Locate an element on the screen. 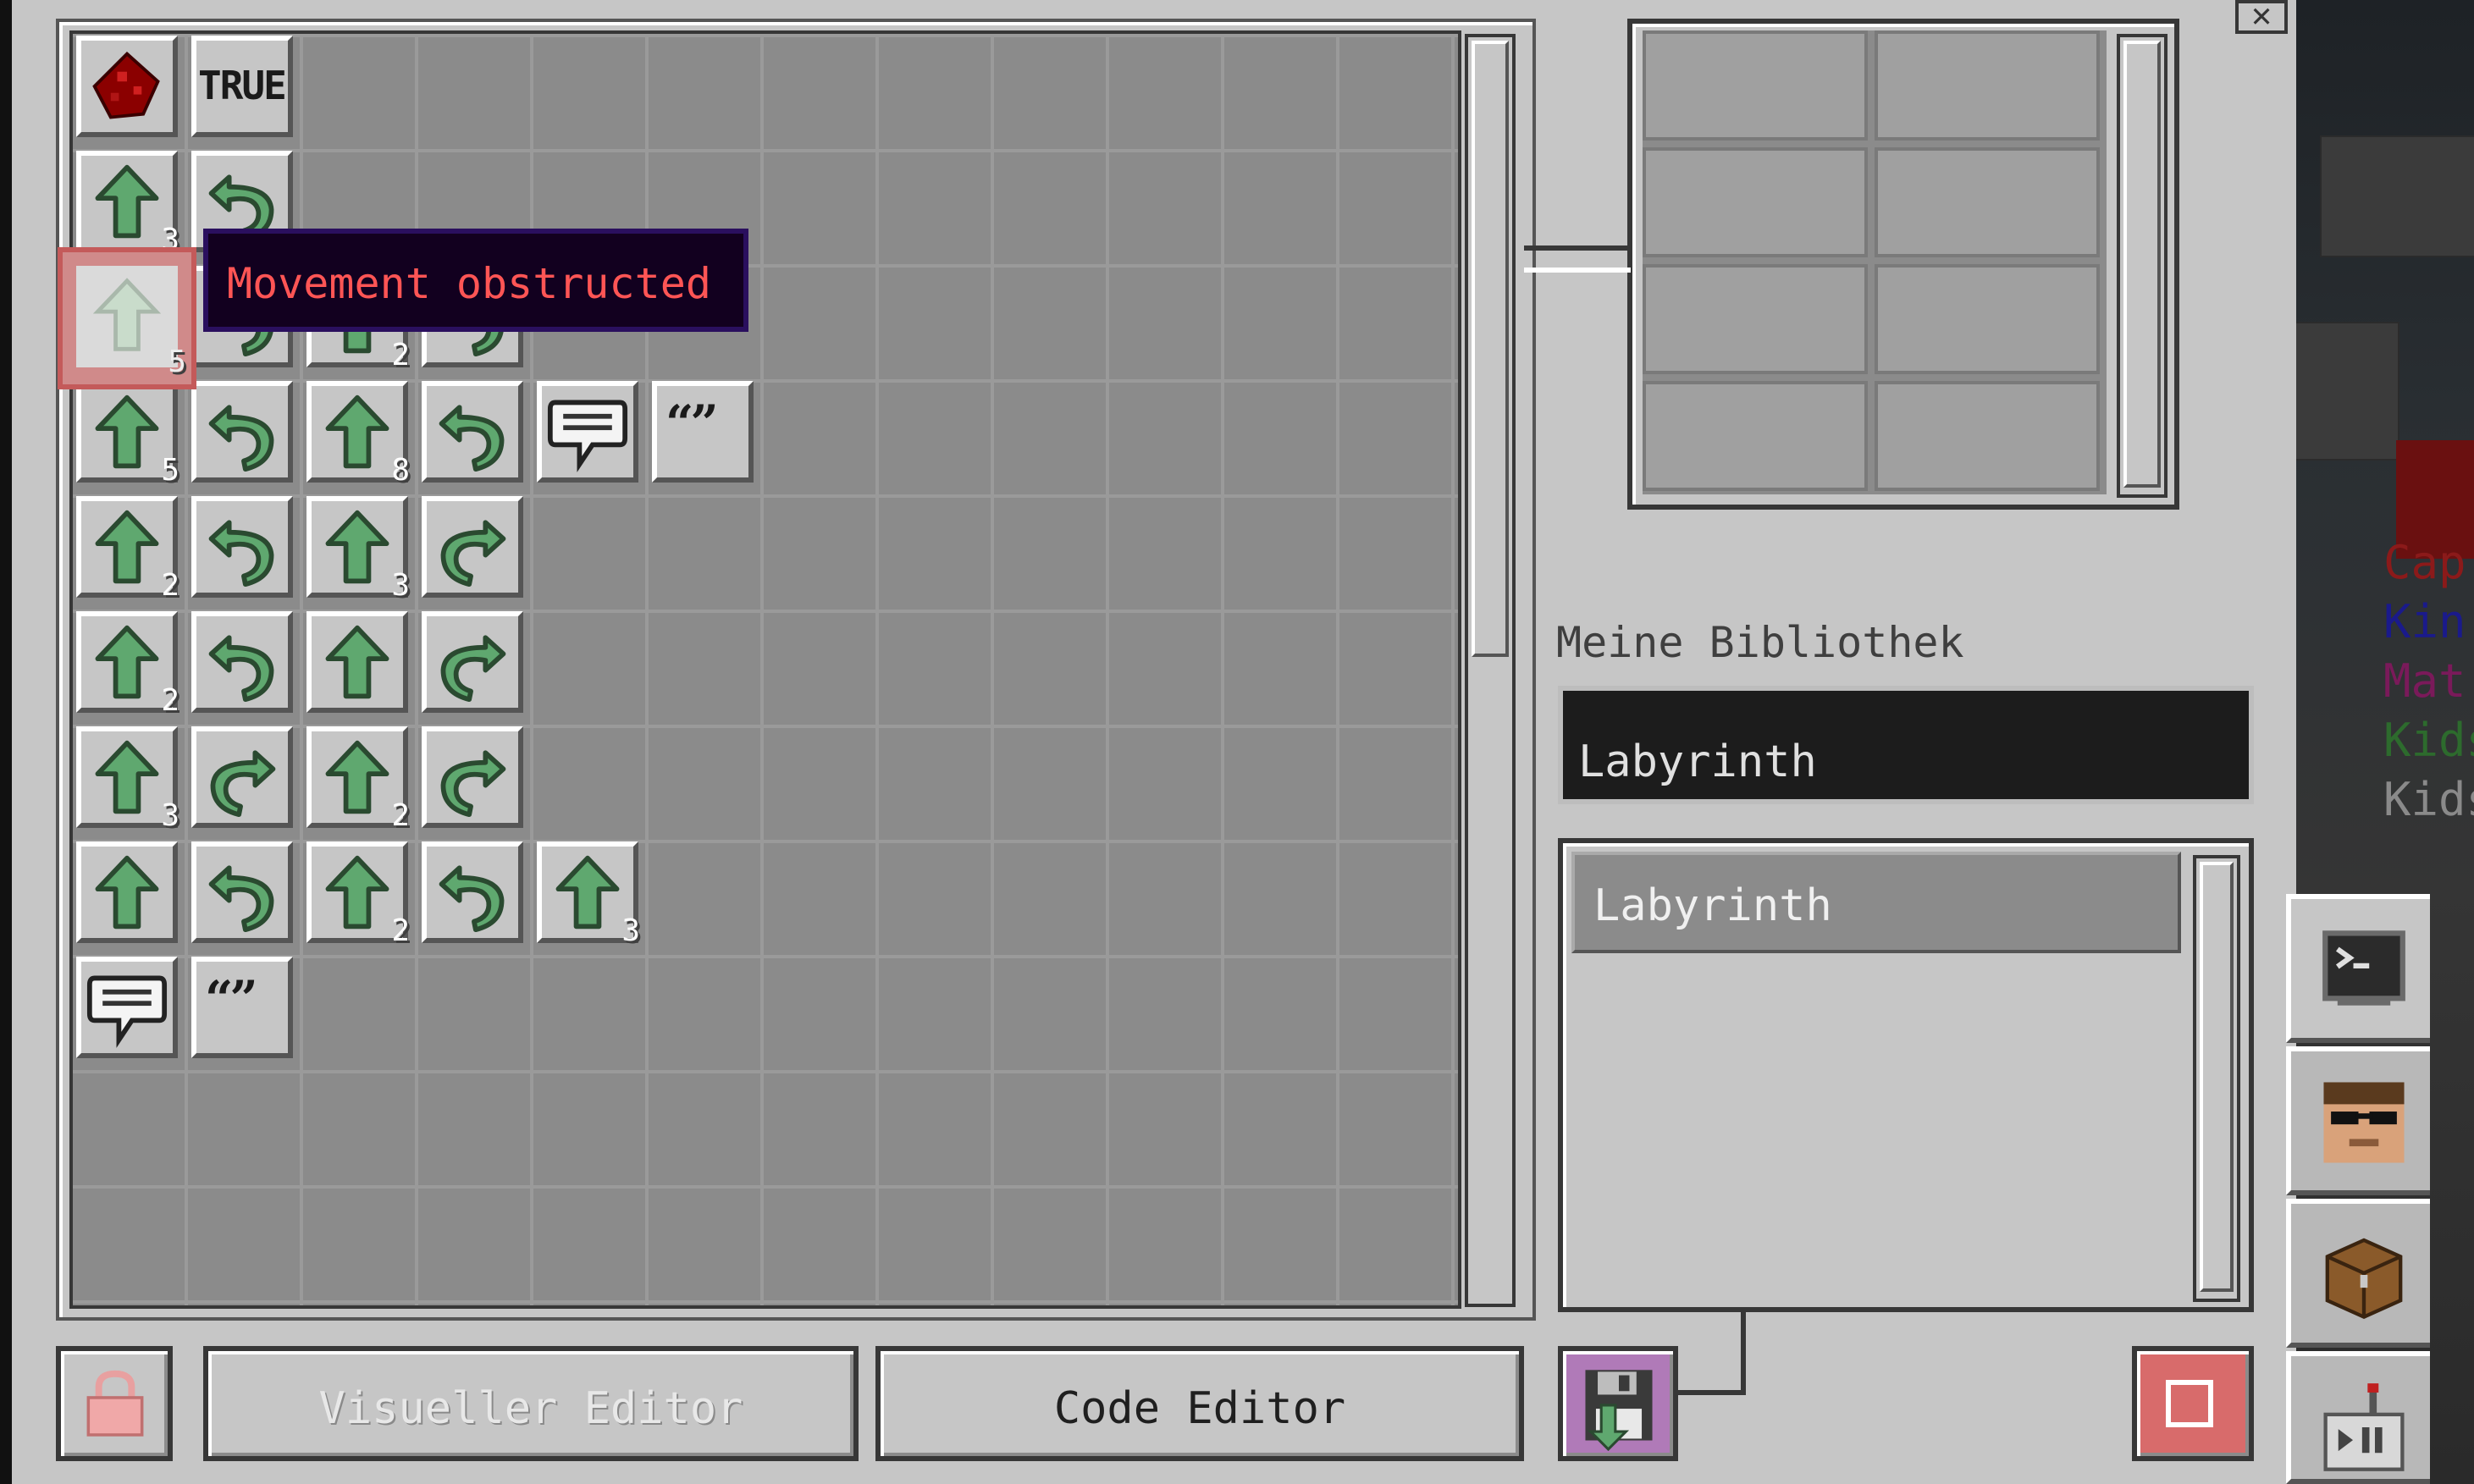 This screenshot has height=1484, width=2474. redstone-icon is located at coordinates (126, 85).